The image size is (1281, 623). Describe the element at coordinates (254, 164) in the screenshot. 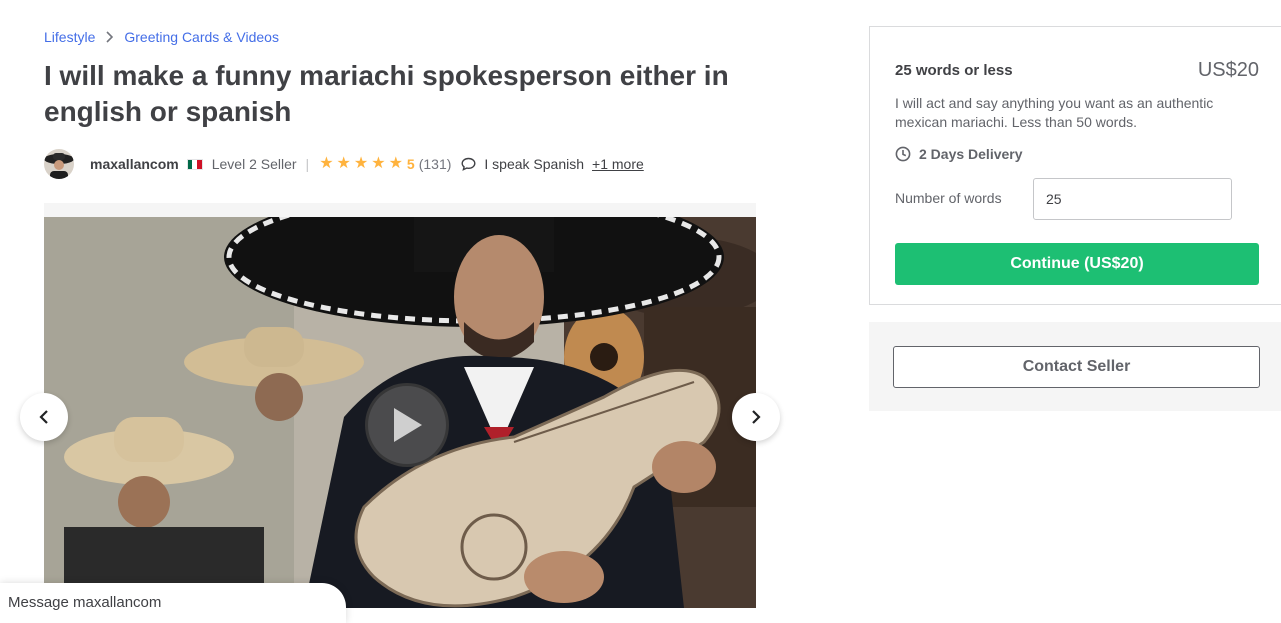

I see `seller-level: Level 2 Seller` at that location.